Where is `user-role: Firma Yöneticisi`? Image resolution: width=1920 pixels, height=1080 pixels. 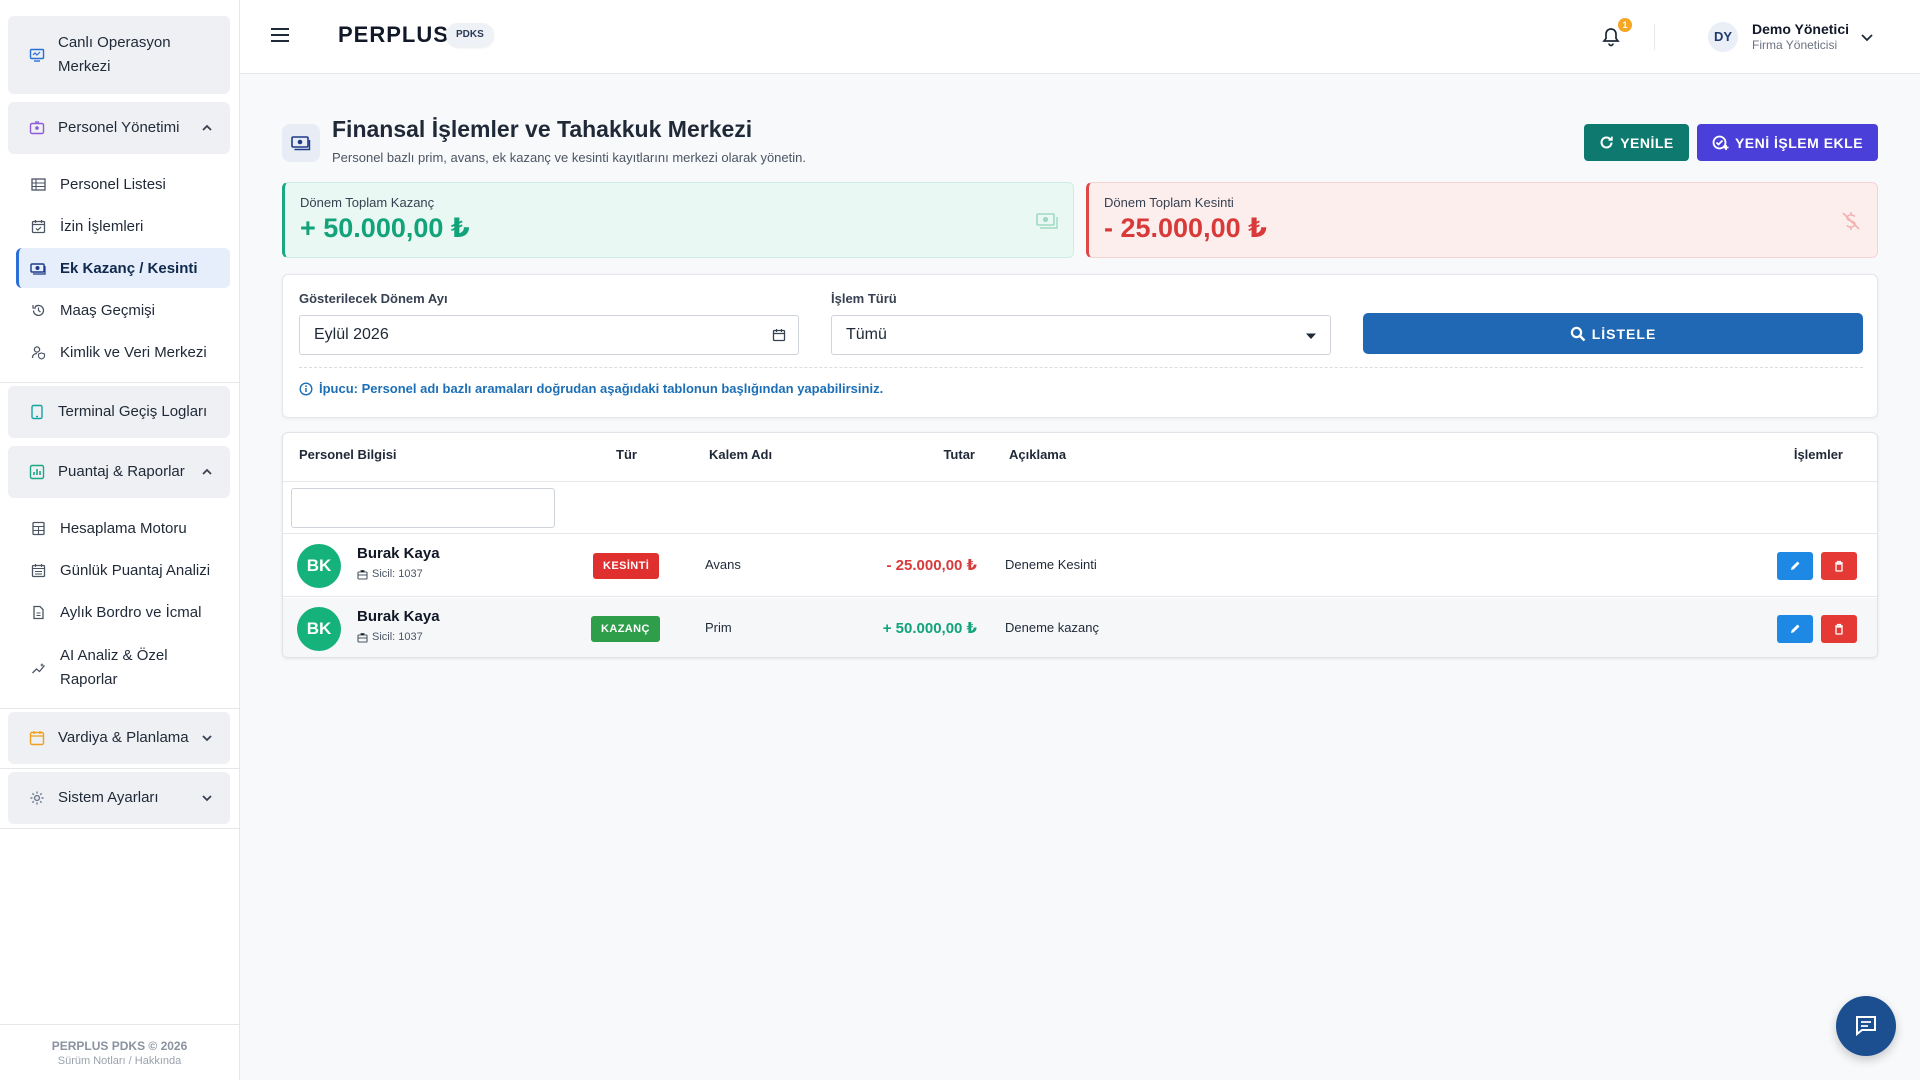
user-role: Firma Yöneticisi is located at coordinates (1795, 45).